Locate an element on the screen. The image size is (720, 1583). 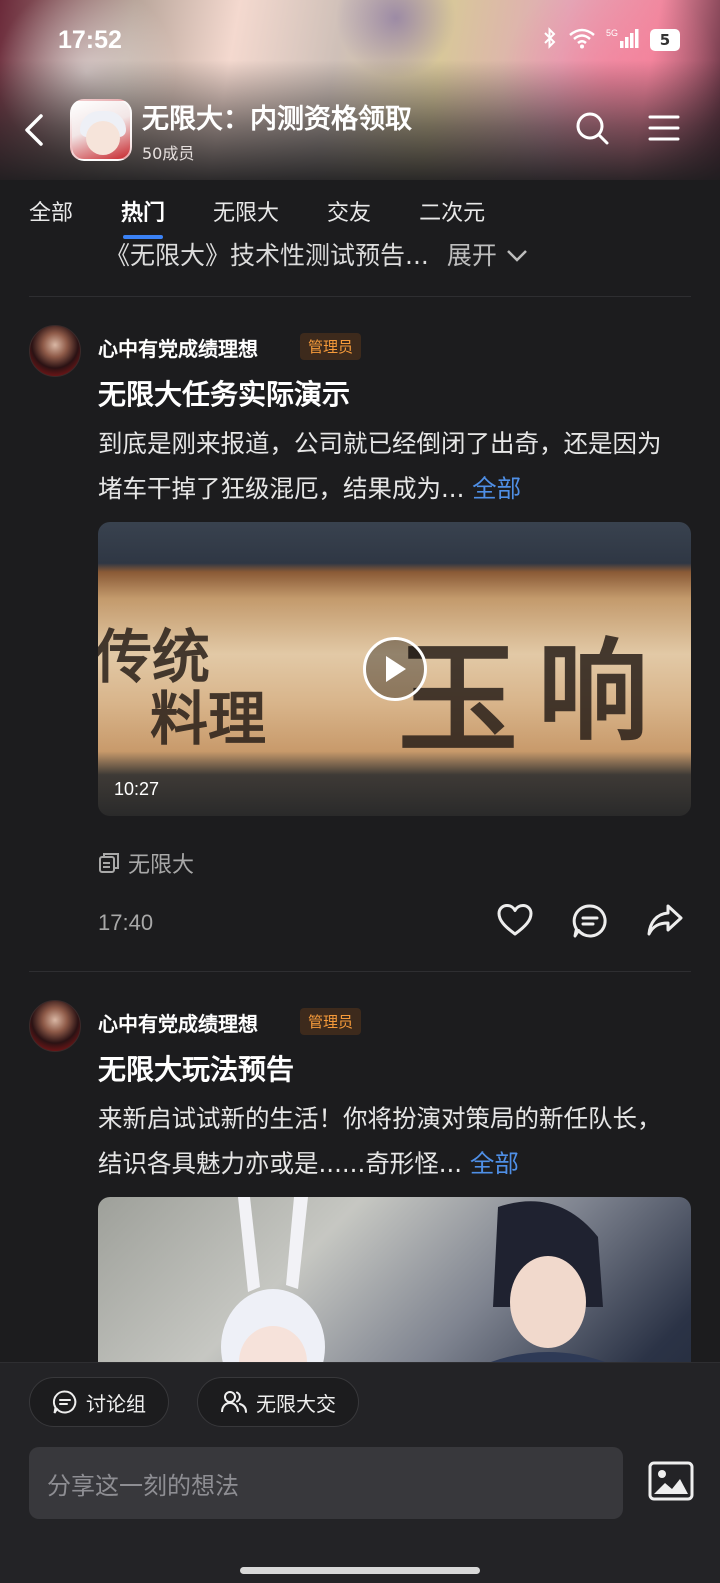
expand-button: 展开 is located at coordinates (488, 256).